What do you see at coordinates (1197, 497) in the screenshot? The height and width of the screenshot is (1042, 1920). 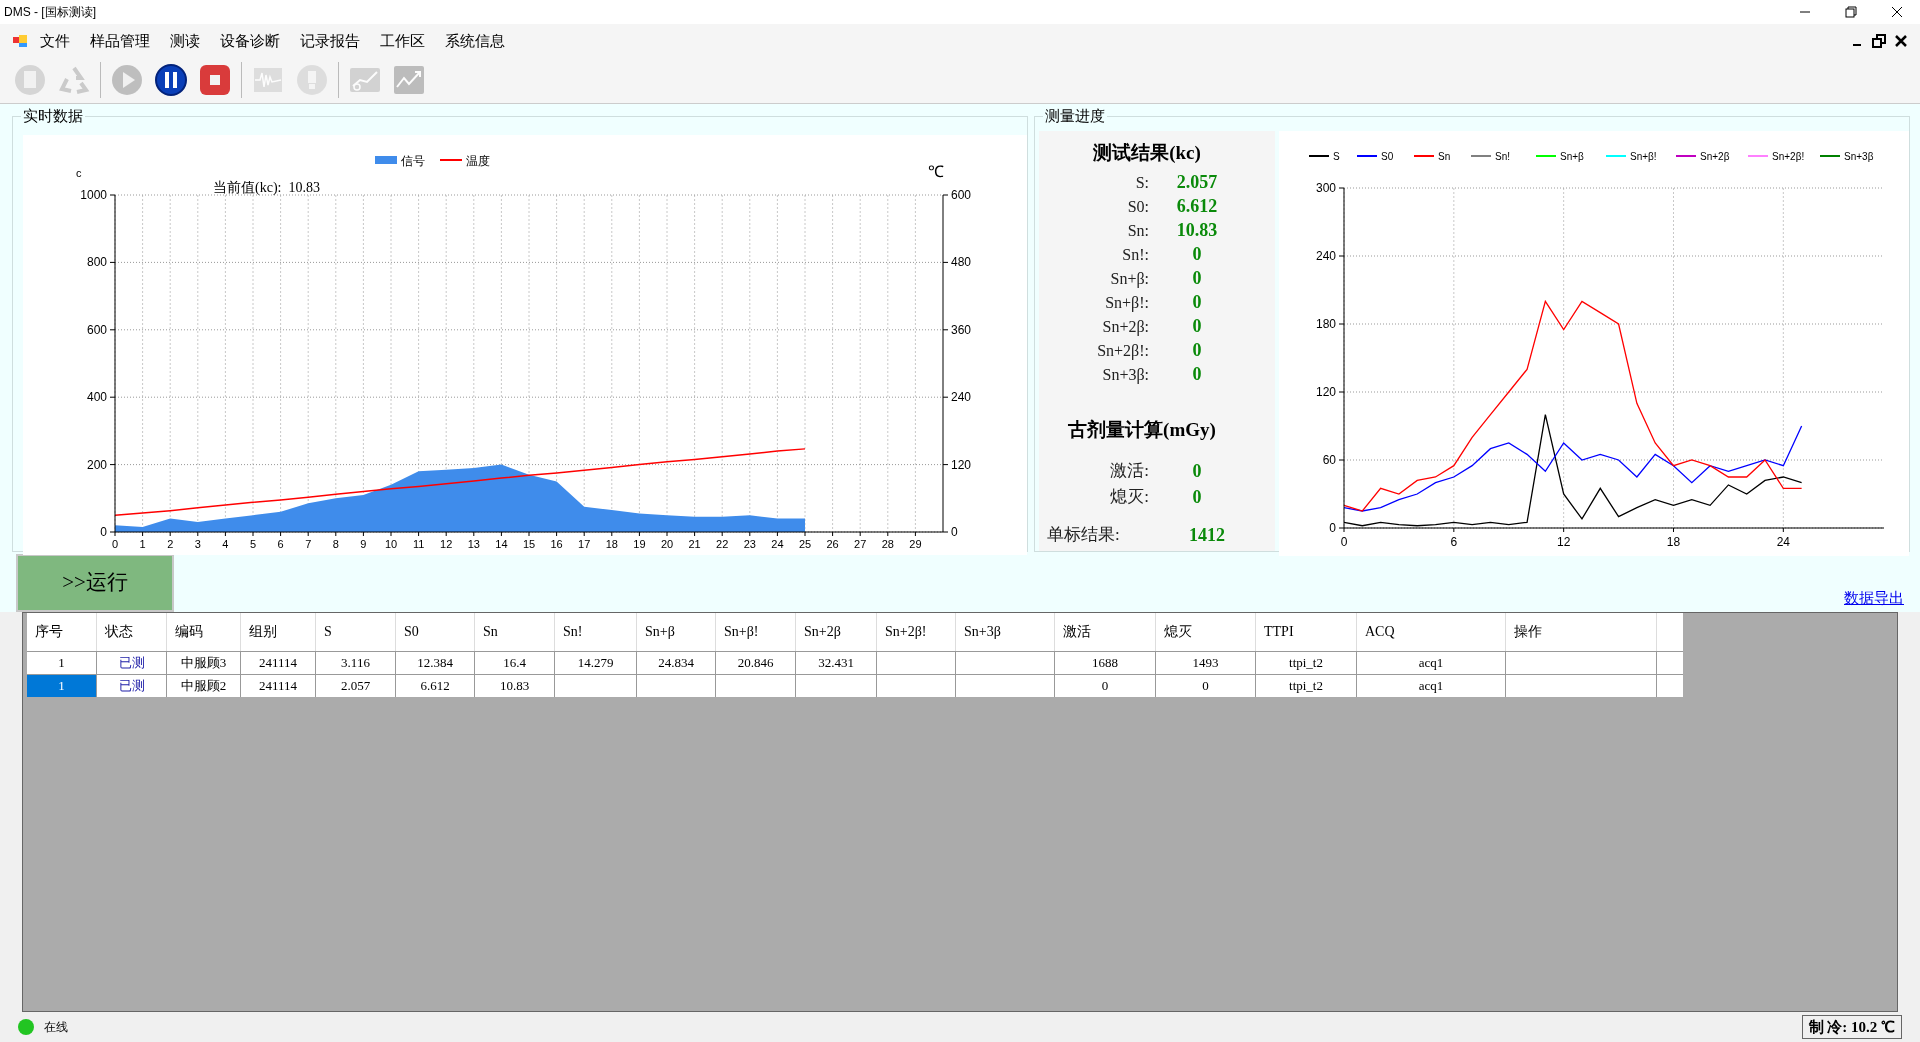 I see `dose-value: 0` at bounding box center [1197, 497].